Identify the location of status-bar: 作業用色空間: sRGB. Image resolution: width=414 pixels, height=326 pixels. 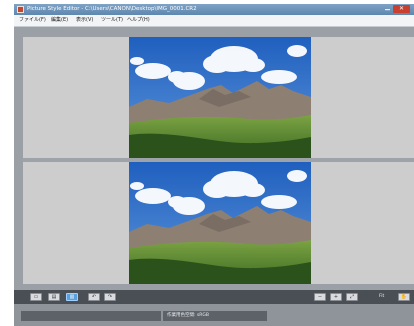
(214, 315).